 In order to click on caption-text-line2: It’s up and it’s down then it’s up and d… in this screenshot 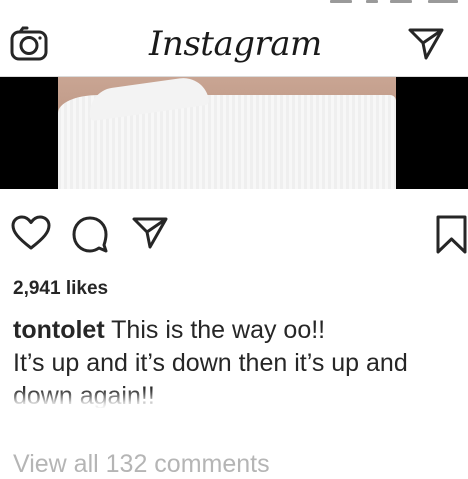, I will do `click(210, 379)`.